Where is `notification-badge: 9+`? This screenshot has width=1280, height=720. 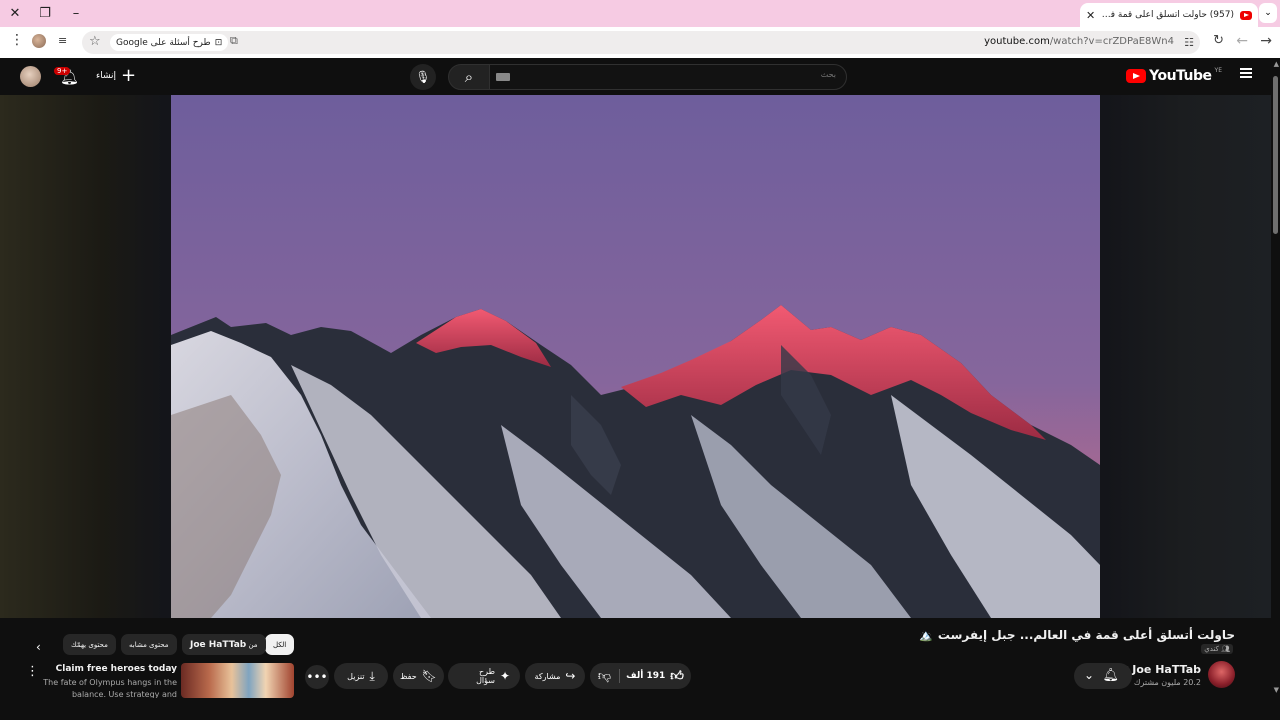 notification-badge: 9+ is located at coordinates (62, 71).